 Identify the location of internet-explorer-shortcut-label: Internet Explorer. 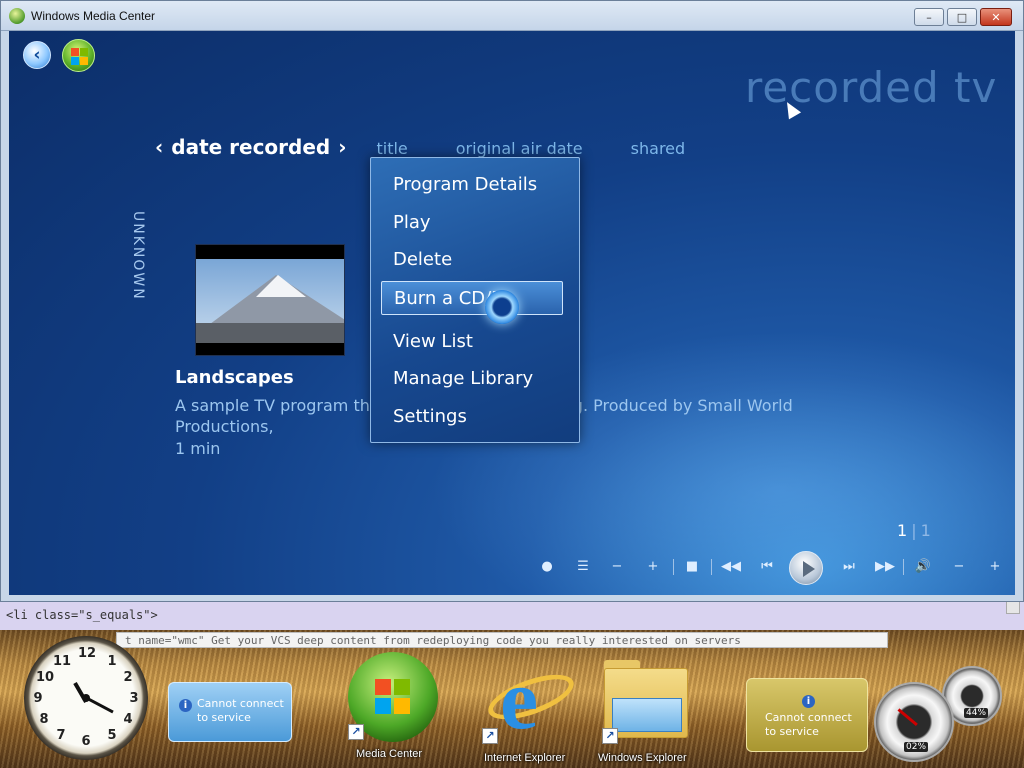
(524, 758).